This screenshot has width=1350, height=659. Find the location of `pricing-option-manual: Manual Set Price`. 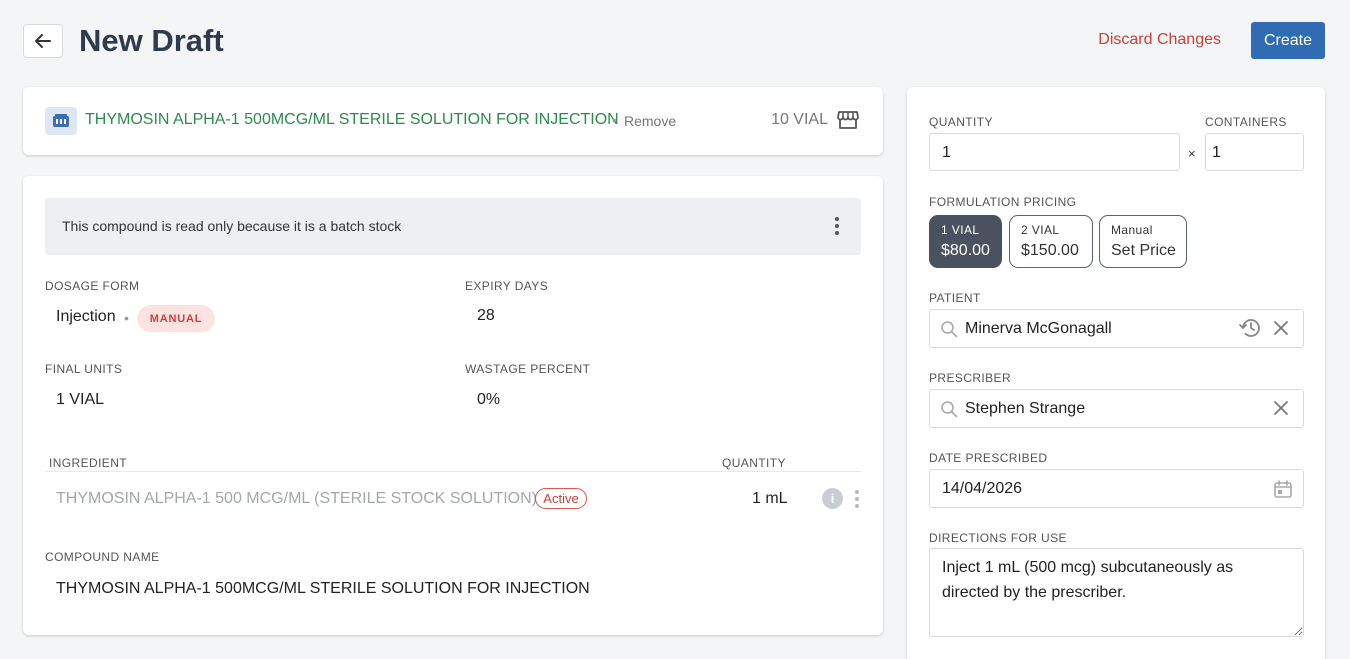

pricing-option-manual: Manual Set Price is located at coordinates (1143, 241).